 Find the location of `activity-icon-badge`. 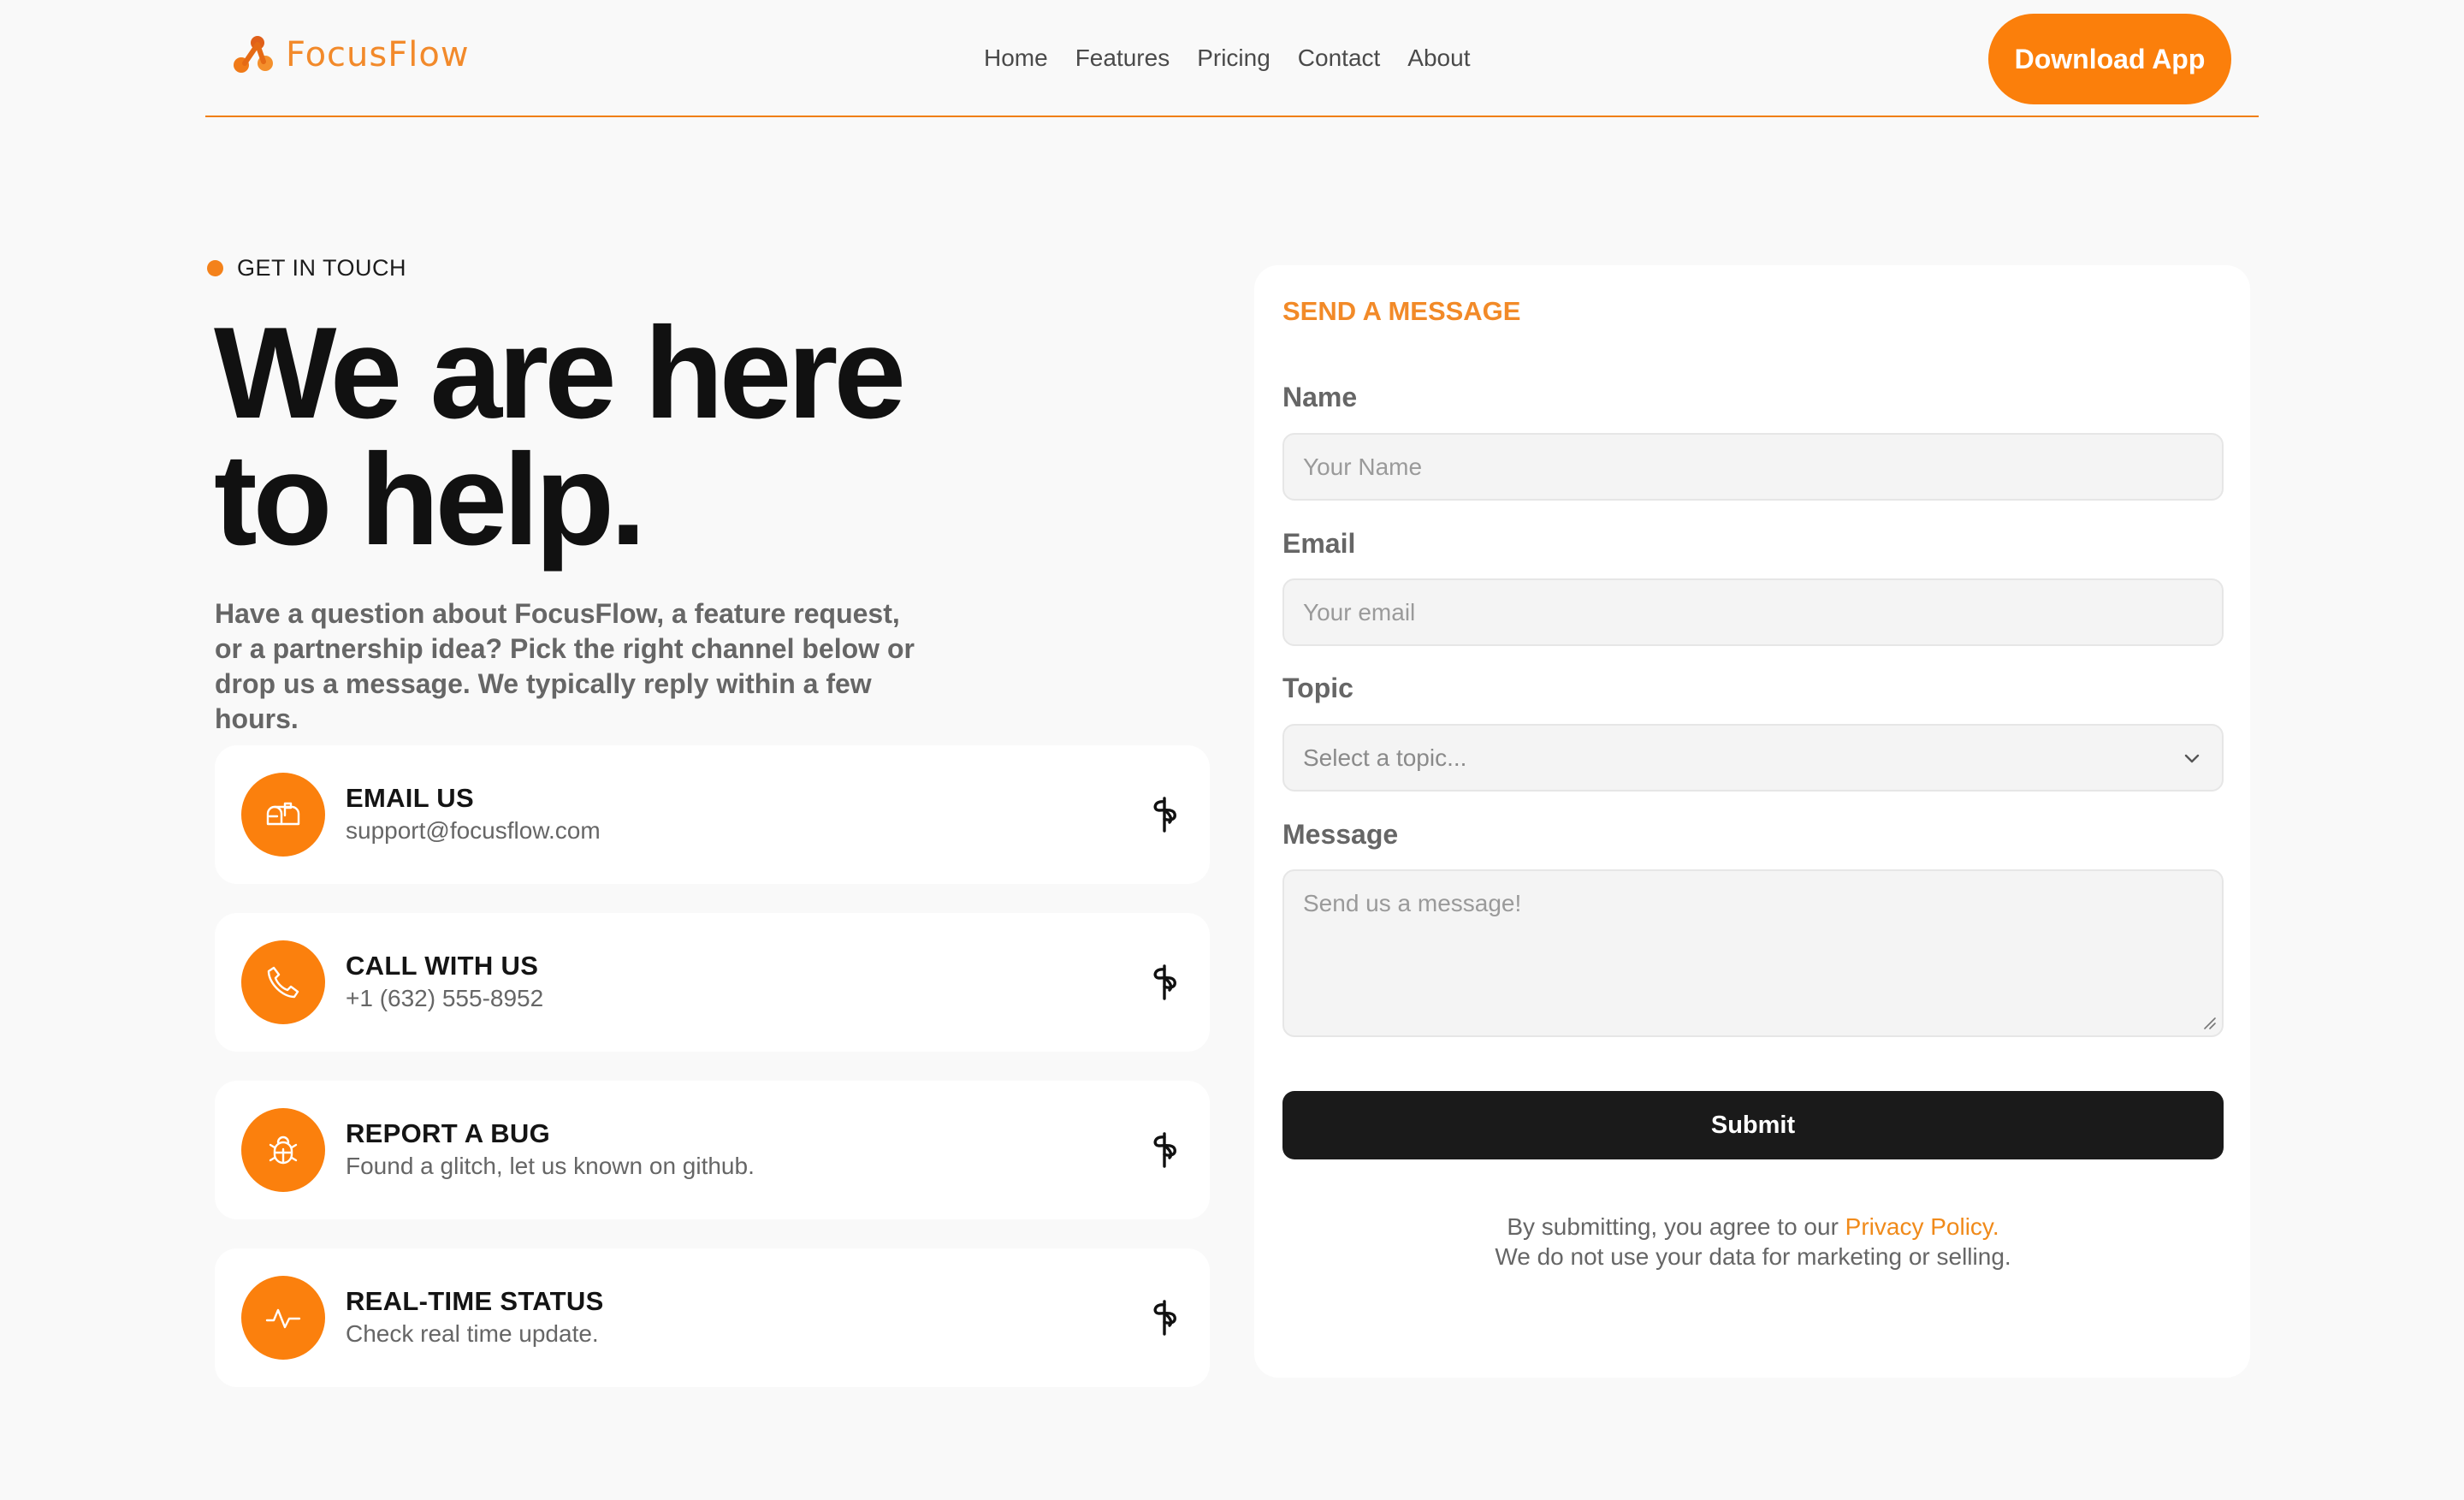

activity-icon-badge is located at coordinates (283, 1318).